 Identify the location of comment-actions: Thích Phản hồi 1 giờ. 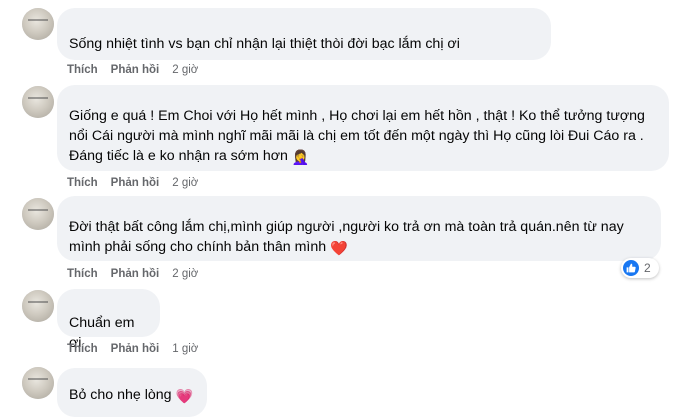
(132, 349).